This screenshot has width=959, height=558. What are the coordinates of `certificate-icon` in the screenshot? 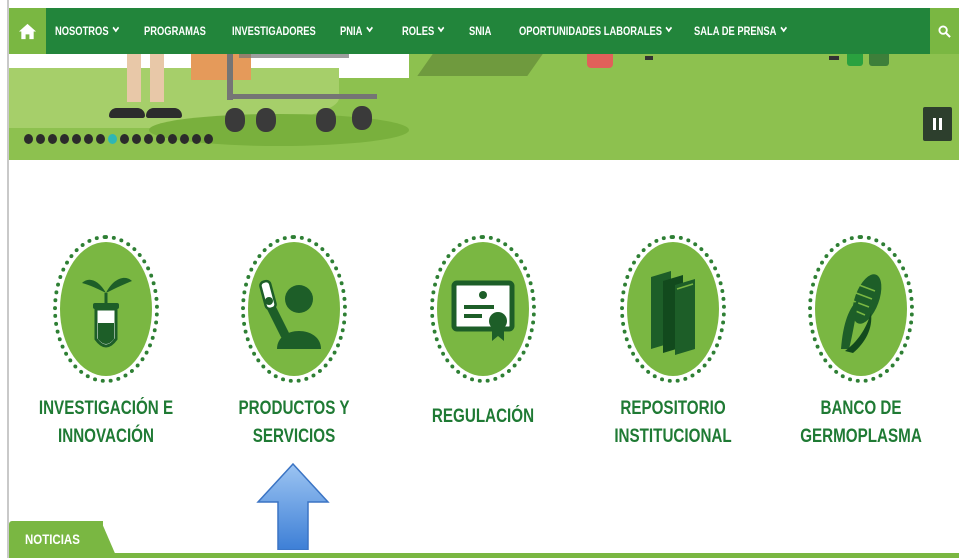 It's located at (483, 310).